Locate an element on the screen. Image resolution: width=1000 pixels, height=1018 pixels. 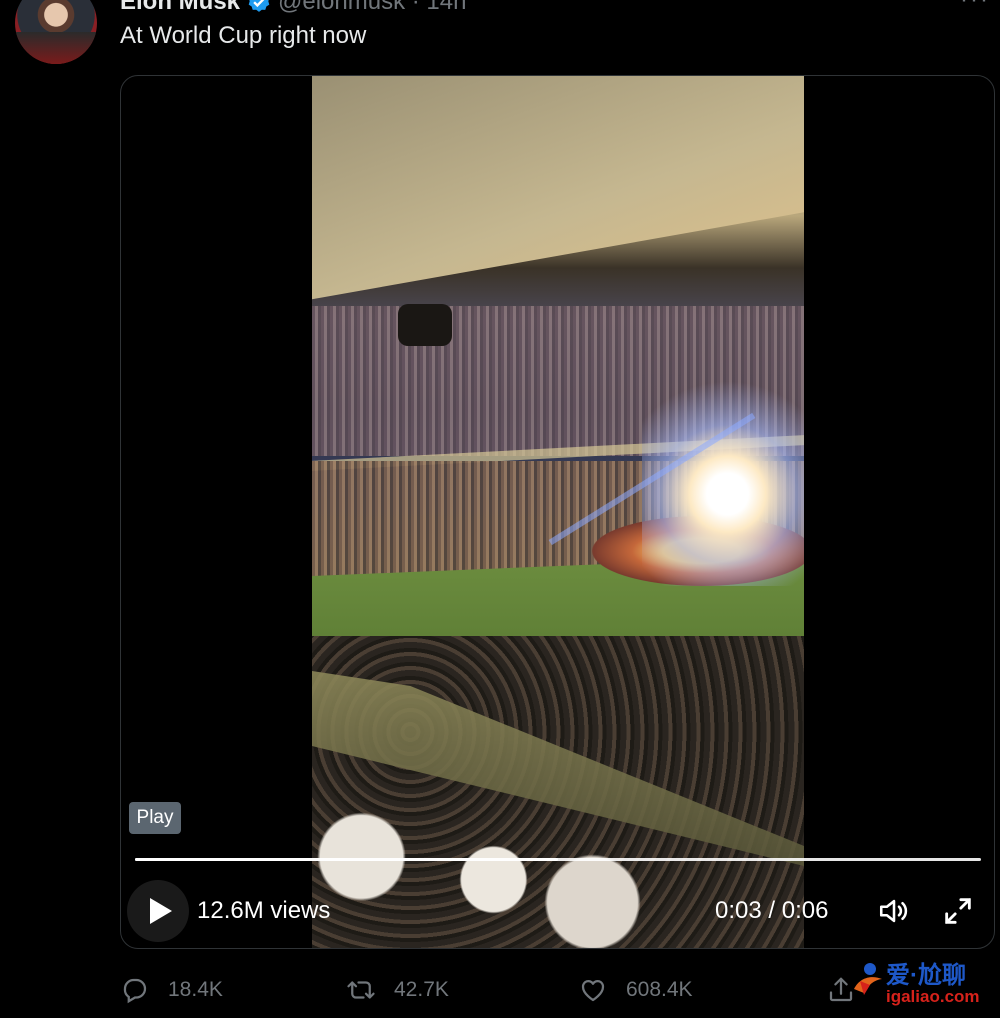
reply-icon is located at coordinates (135, 991).